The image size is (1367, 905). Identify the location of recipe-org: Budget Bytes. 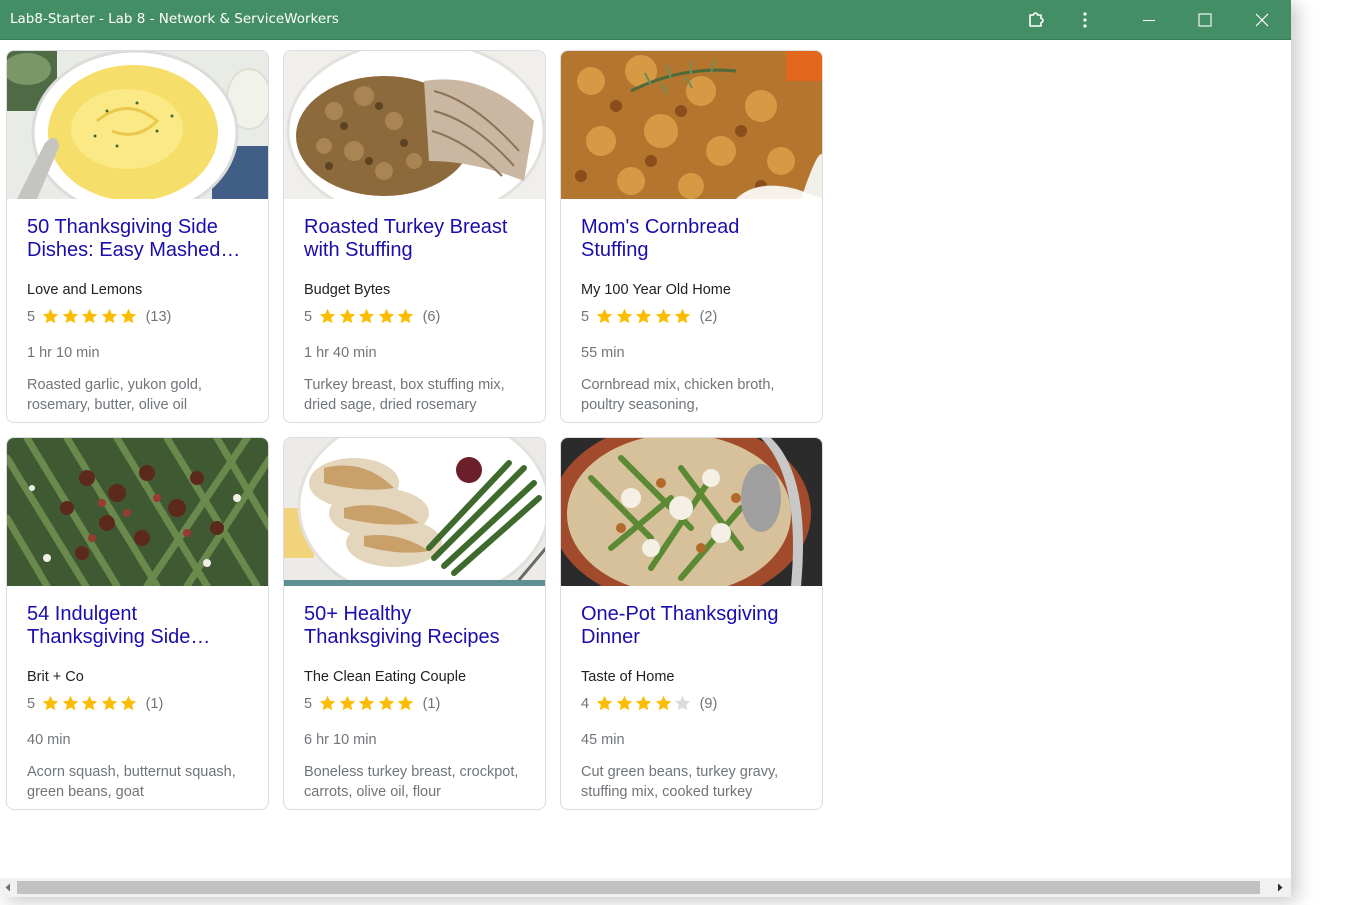
(347, 290).